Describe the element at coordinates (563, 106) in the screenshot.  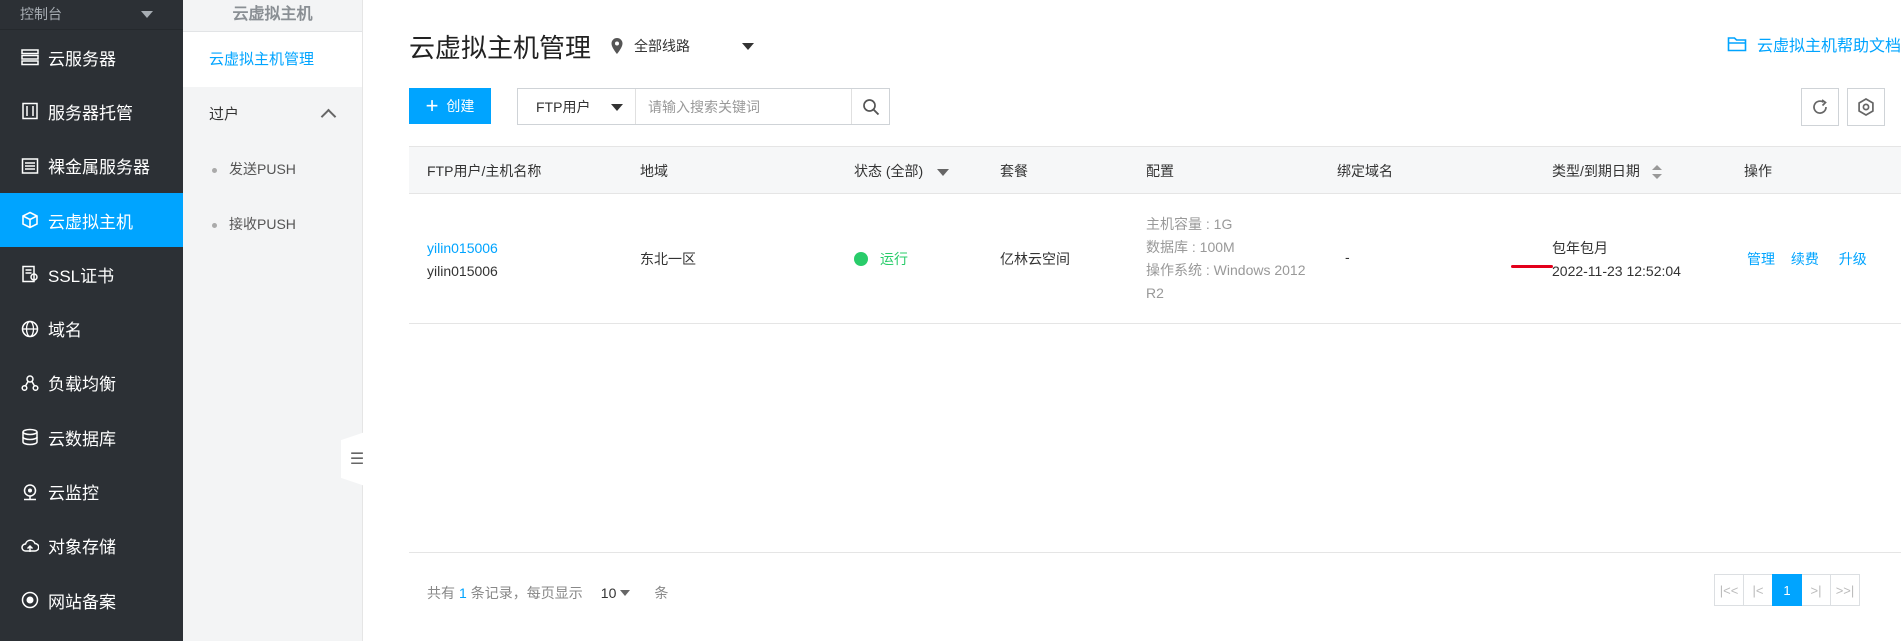
I see `search-field-label: FTP用户` at that location.